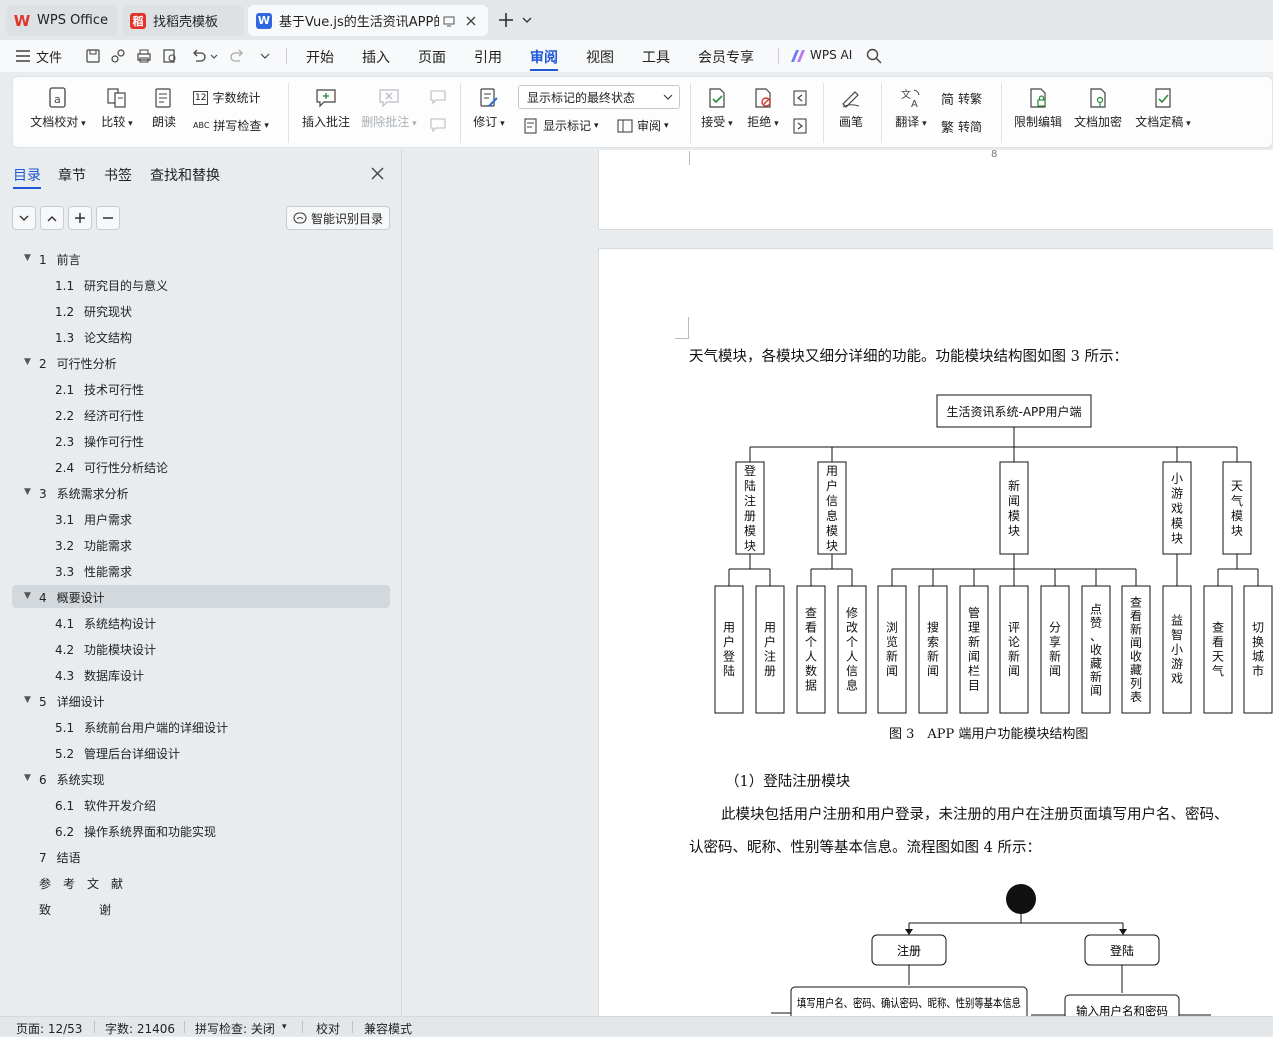 This screenshot has height=1037, width=1273. Describe the element at coordinates (911, 108) in the screenshot. I see `translate-button: 文A 翻译 ▾` at that location.